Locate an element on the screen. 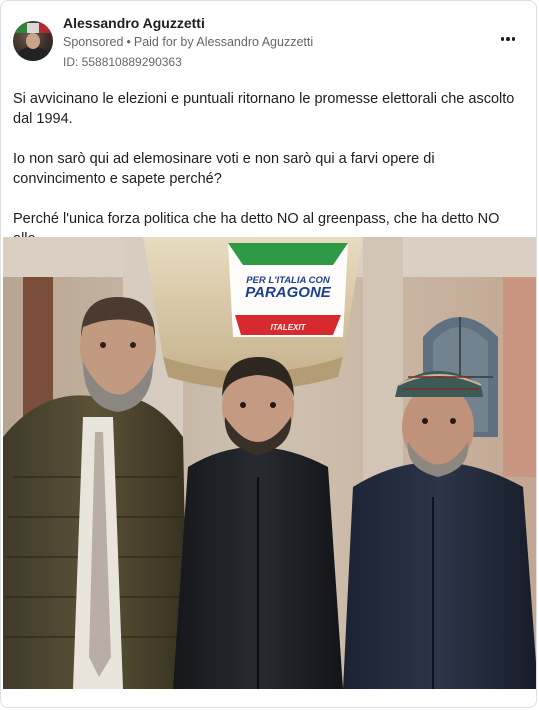  sponsored-label: Sponsored is located at coordinates (93, 42).